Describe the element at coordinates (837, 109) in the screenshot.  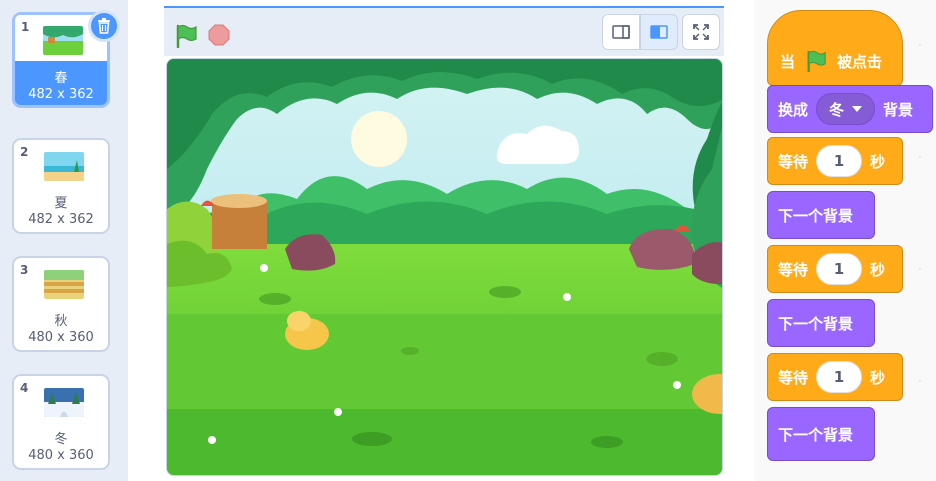
I see `backdrop-dropdown-value: 冬` at that location.